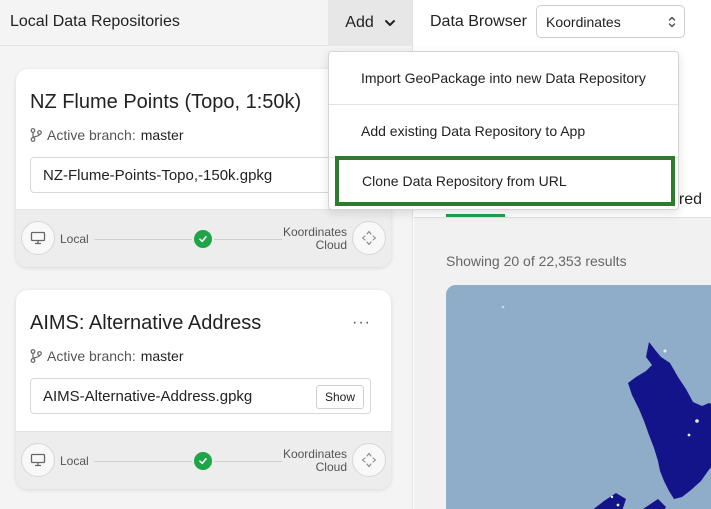  What do you see at coordinates (672, 22) in the screenshot?
I see `select-arrows-icon` at bounding box center [672, 22].